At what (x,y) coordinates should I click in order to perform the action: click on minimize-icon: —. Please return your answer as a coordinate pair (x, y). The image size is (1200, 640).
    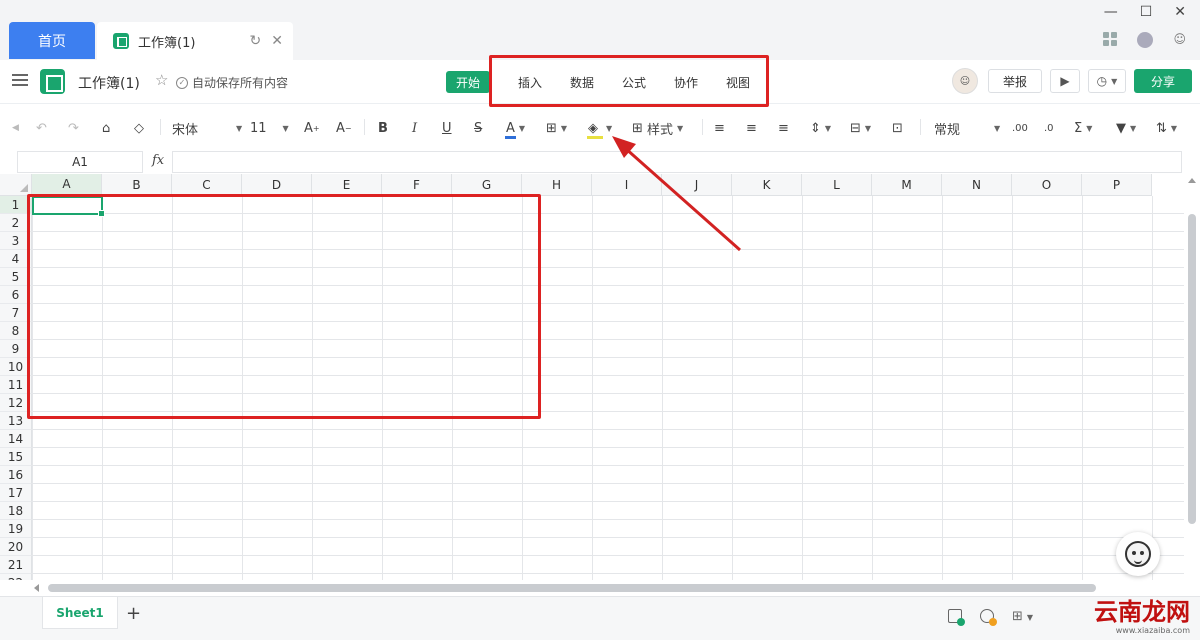
    Looking at the image, I should click on (1111, 12).